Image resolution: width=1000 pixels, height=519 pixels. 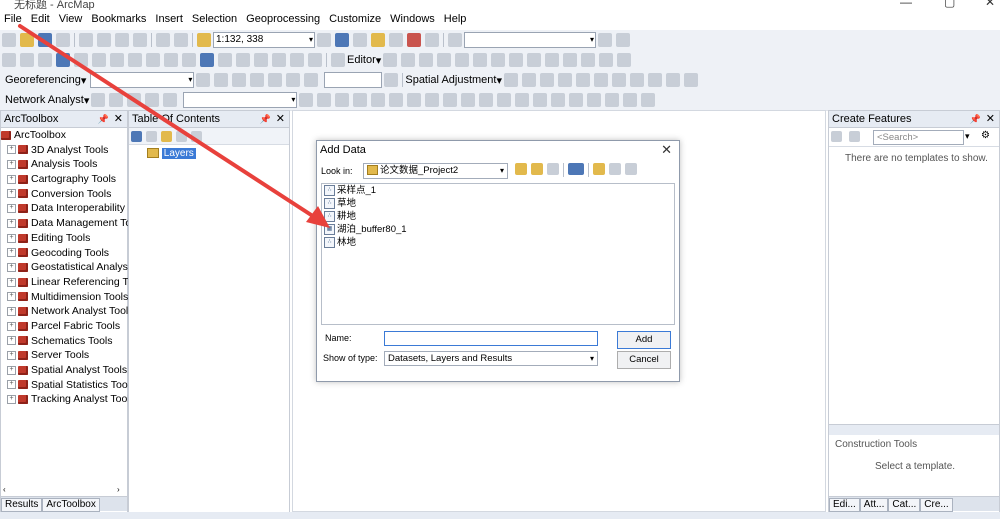 What do you see at coordinates (318, 217) in the screenshot?
I see `arrow-head` at bounding box center [318, 217].